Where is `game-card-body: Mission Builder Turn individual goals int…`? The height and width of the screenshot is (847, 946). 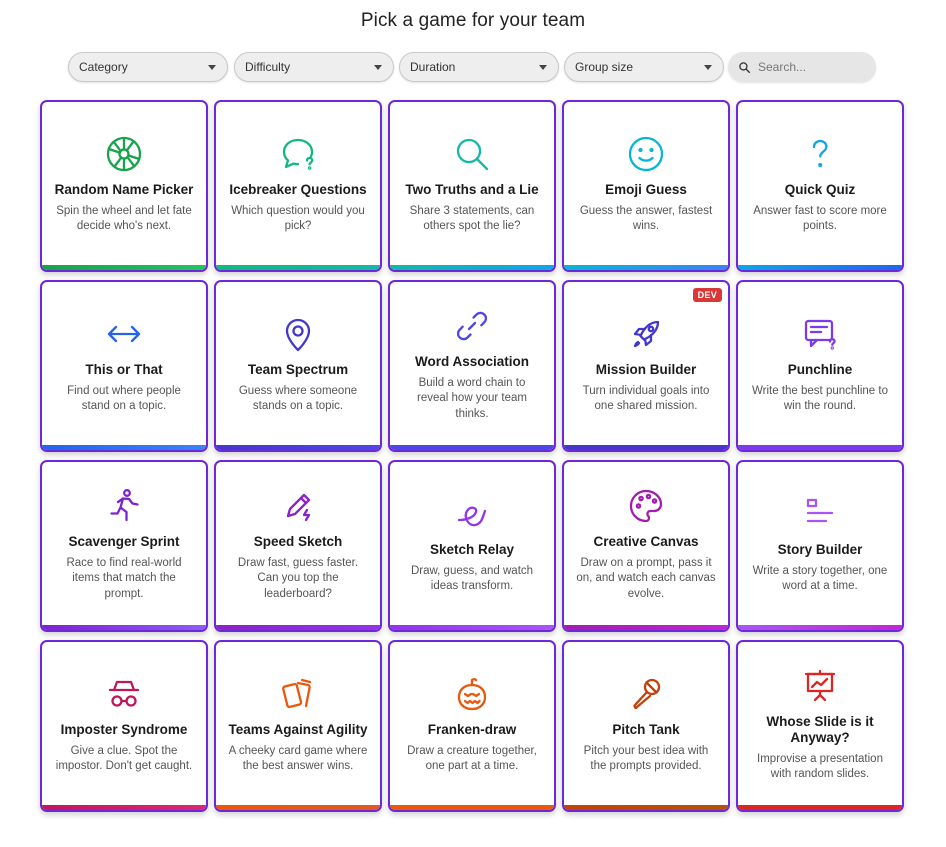
game-card-body: Mission Builder Turn individual goals int… is located at coordinates (646, 364).